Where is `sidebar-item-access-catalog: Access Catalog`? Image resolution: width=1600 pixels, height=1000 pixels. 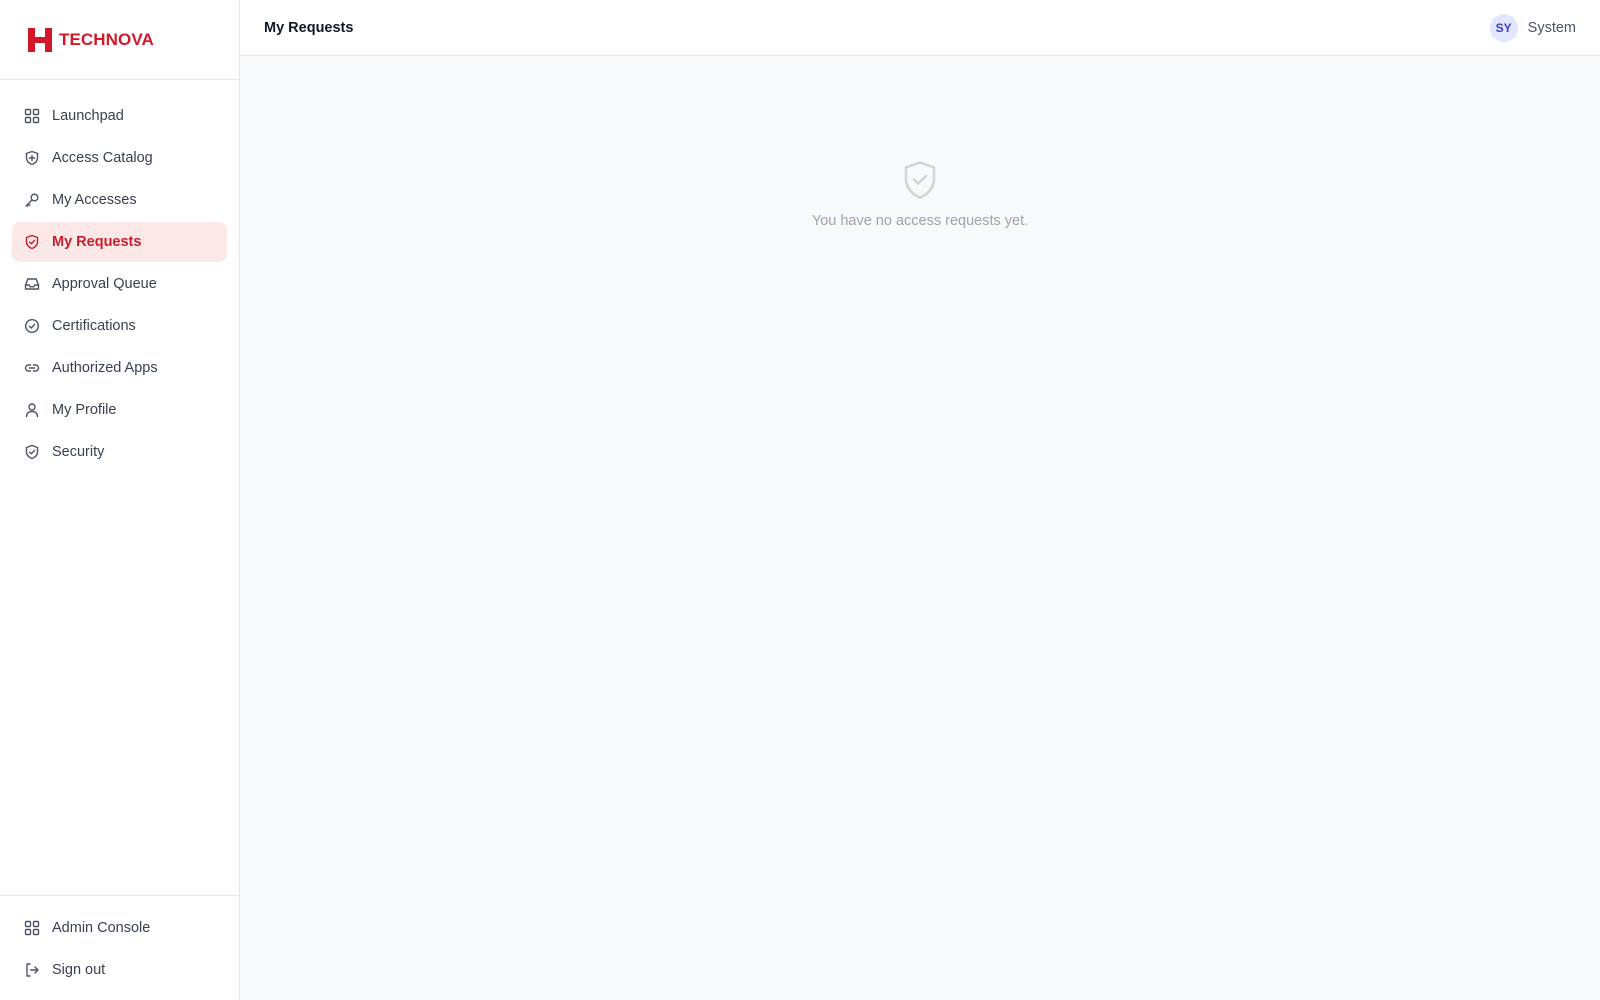 sidebar-item-access-catalog: Access Catalog is located at coordinates (119, 158).